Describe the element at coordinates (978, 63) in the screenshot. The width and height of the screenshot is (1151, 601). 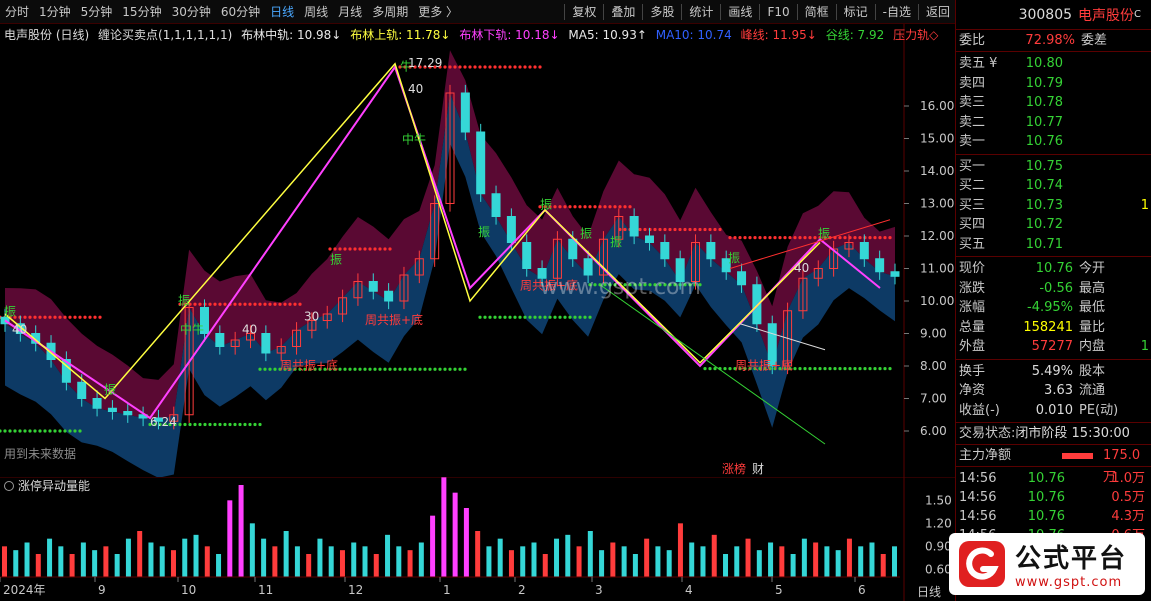
I see `ask-label: 卖五 ¥` at that location.